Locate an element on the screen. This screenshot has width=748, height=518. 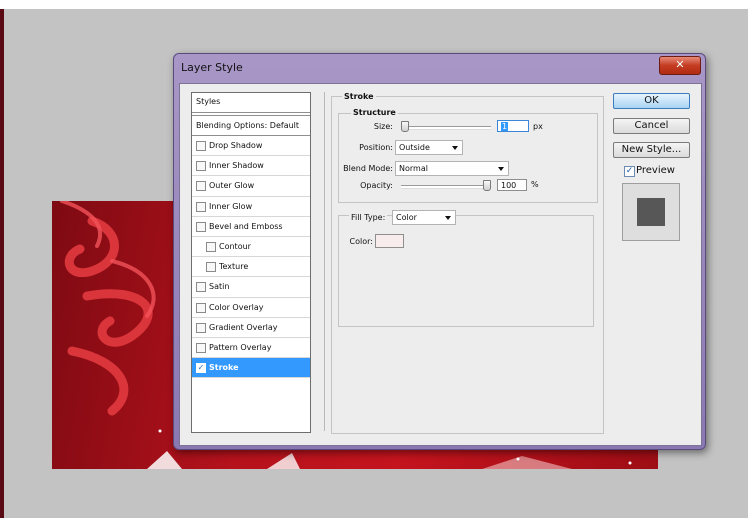
top-band is located at coordinates (374, 4).